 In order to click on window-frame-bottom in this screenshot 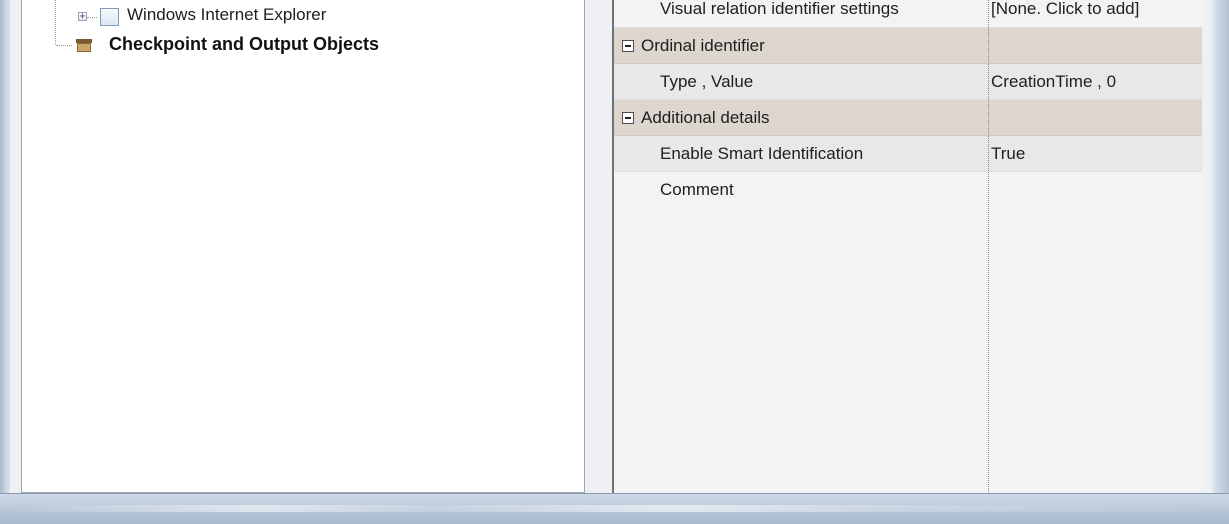, I will do `click(614, 508)`.